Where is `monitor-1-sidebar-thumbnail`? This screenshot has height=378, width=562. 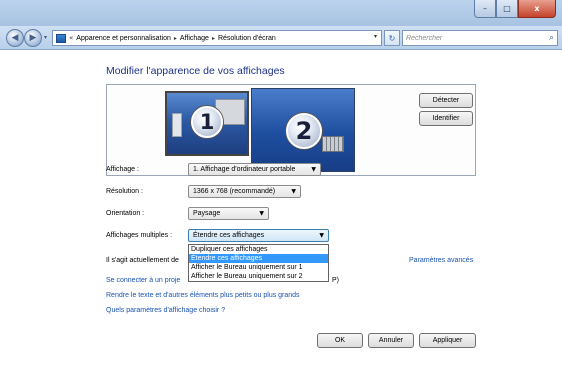
monitor-1-sidebar-thumbnail is located at coordinates (177, 125).